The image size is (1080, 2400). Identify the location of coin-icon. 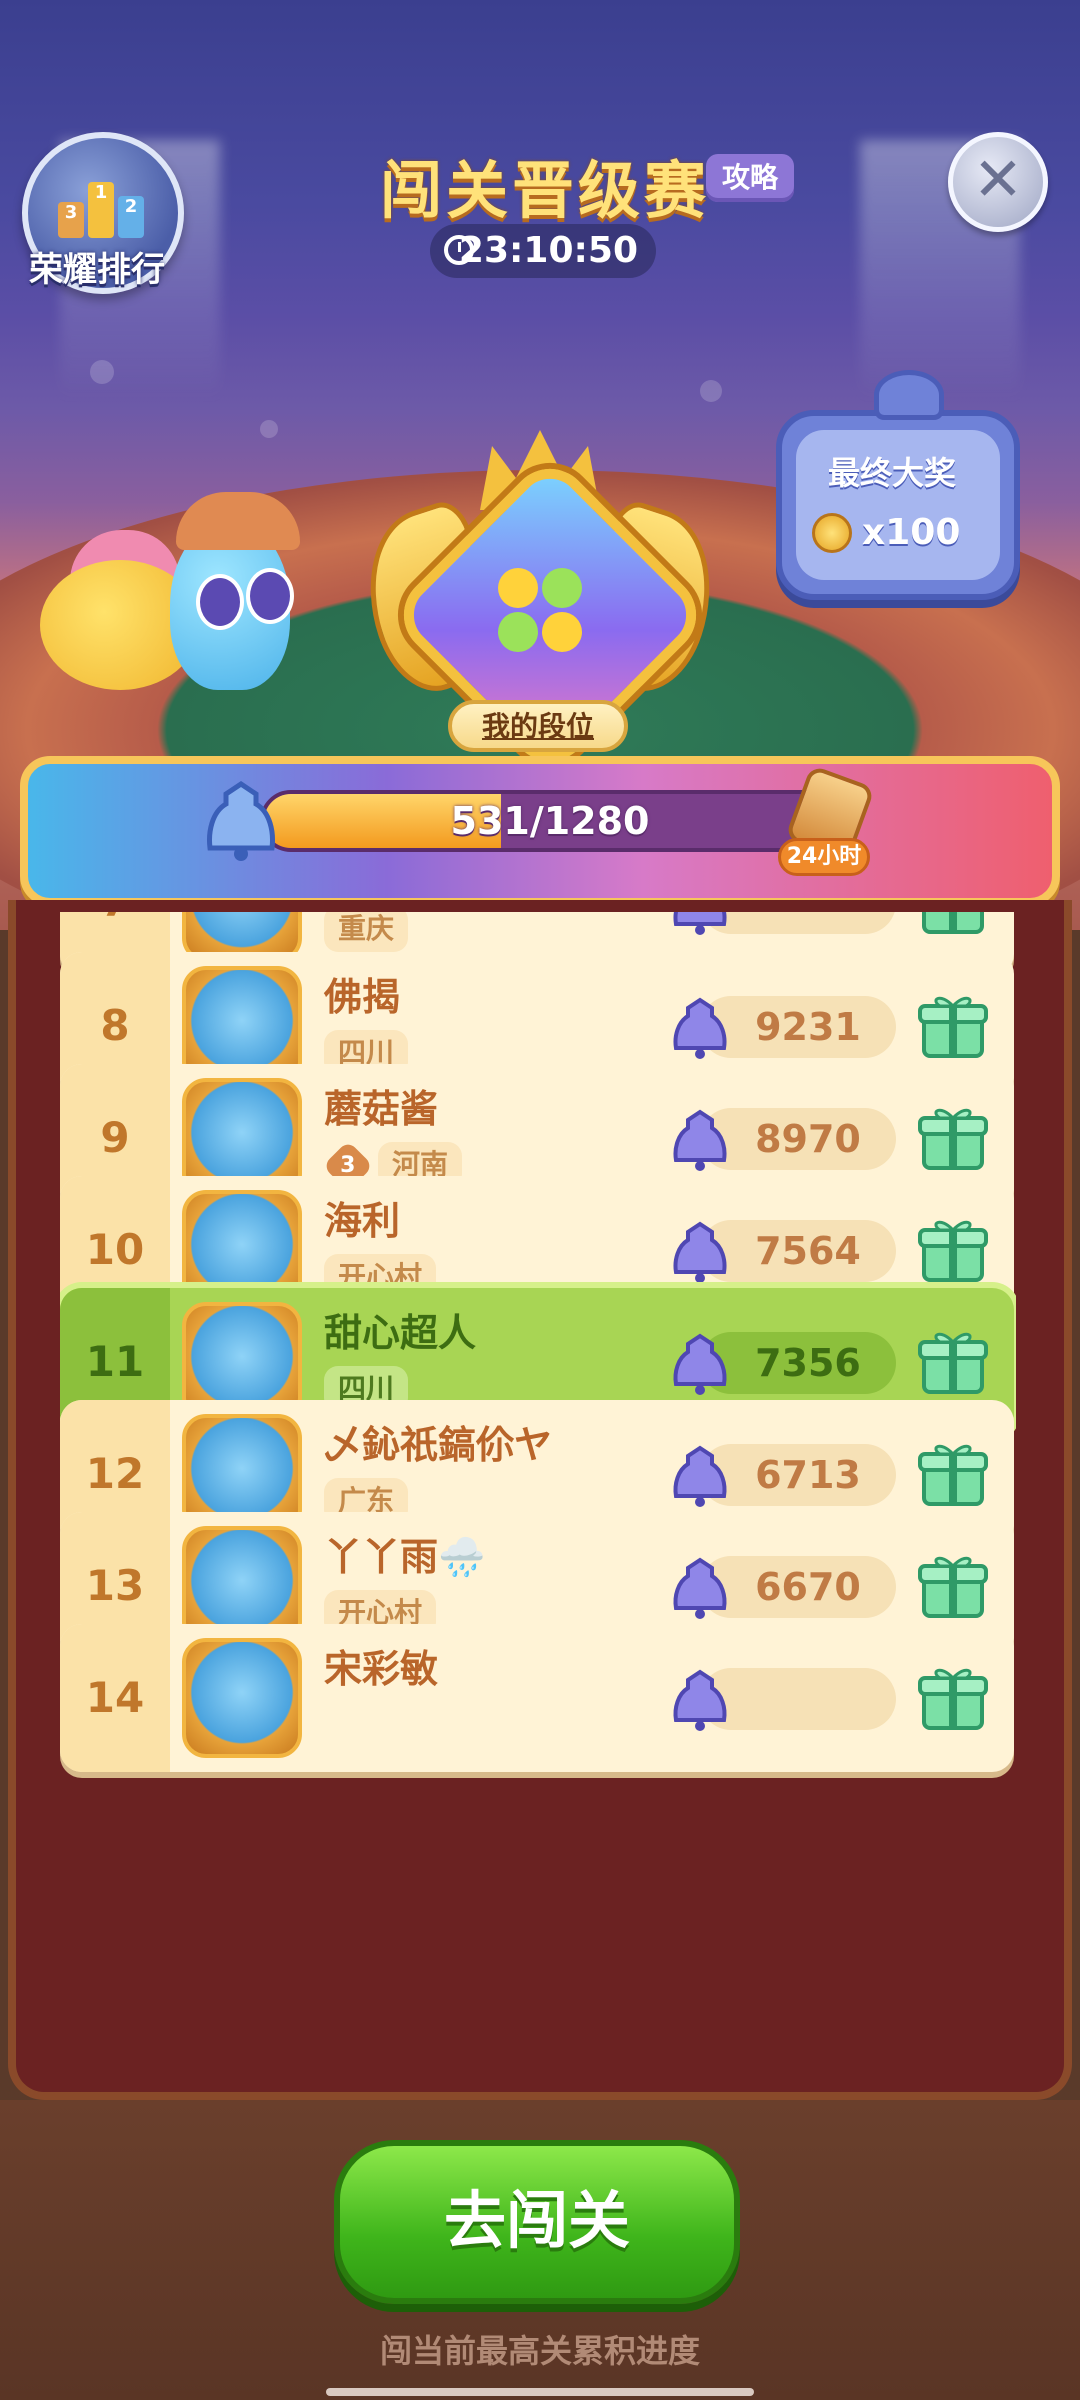
(832, 532).